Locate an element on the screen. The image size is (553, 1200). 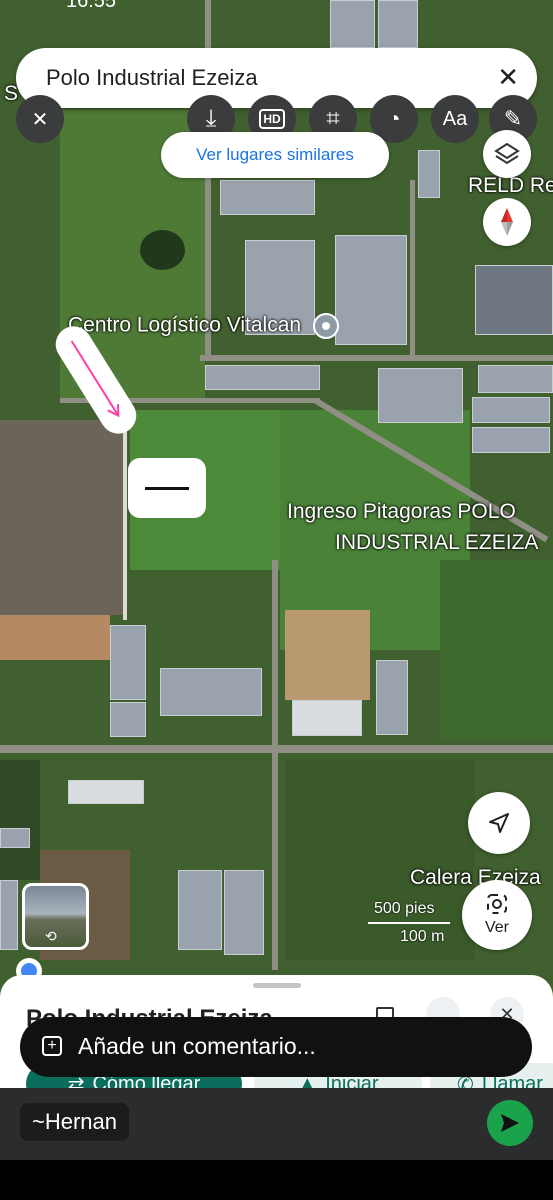
scale-ft-label: 500 pies is located at coordinates (404, 908).